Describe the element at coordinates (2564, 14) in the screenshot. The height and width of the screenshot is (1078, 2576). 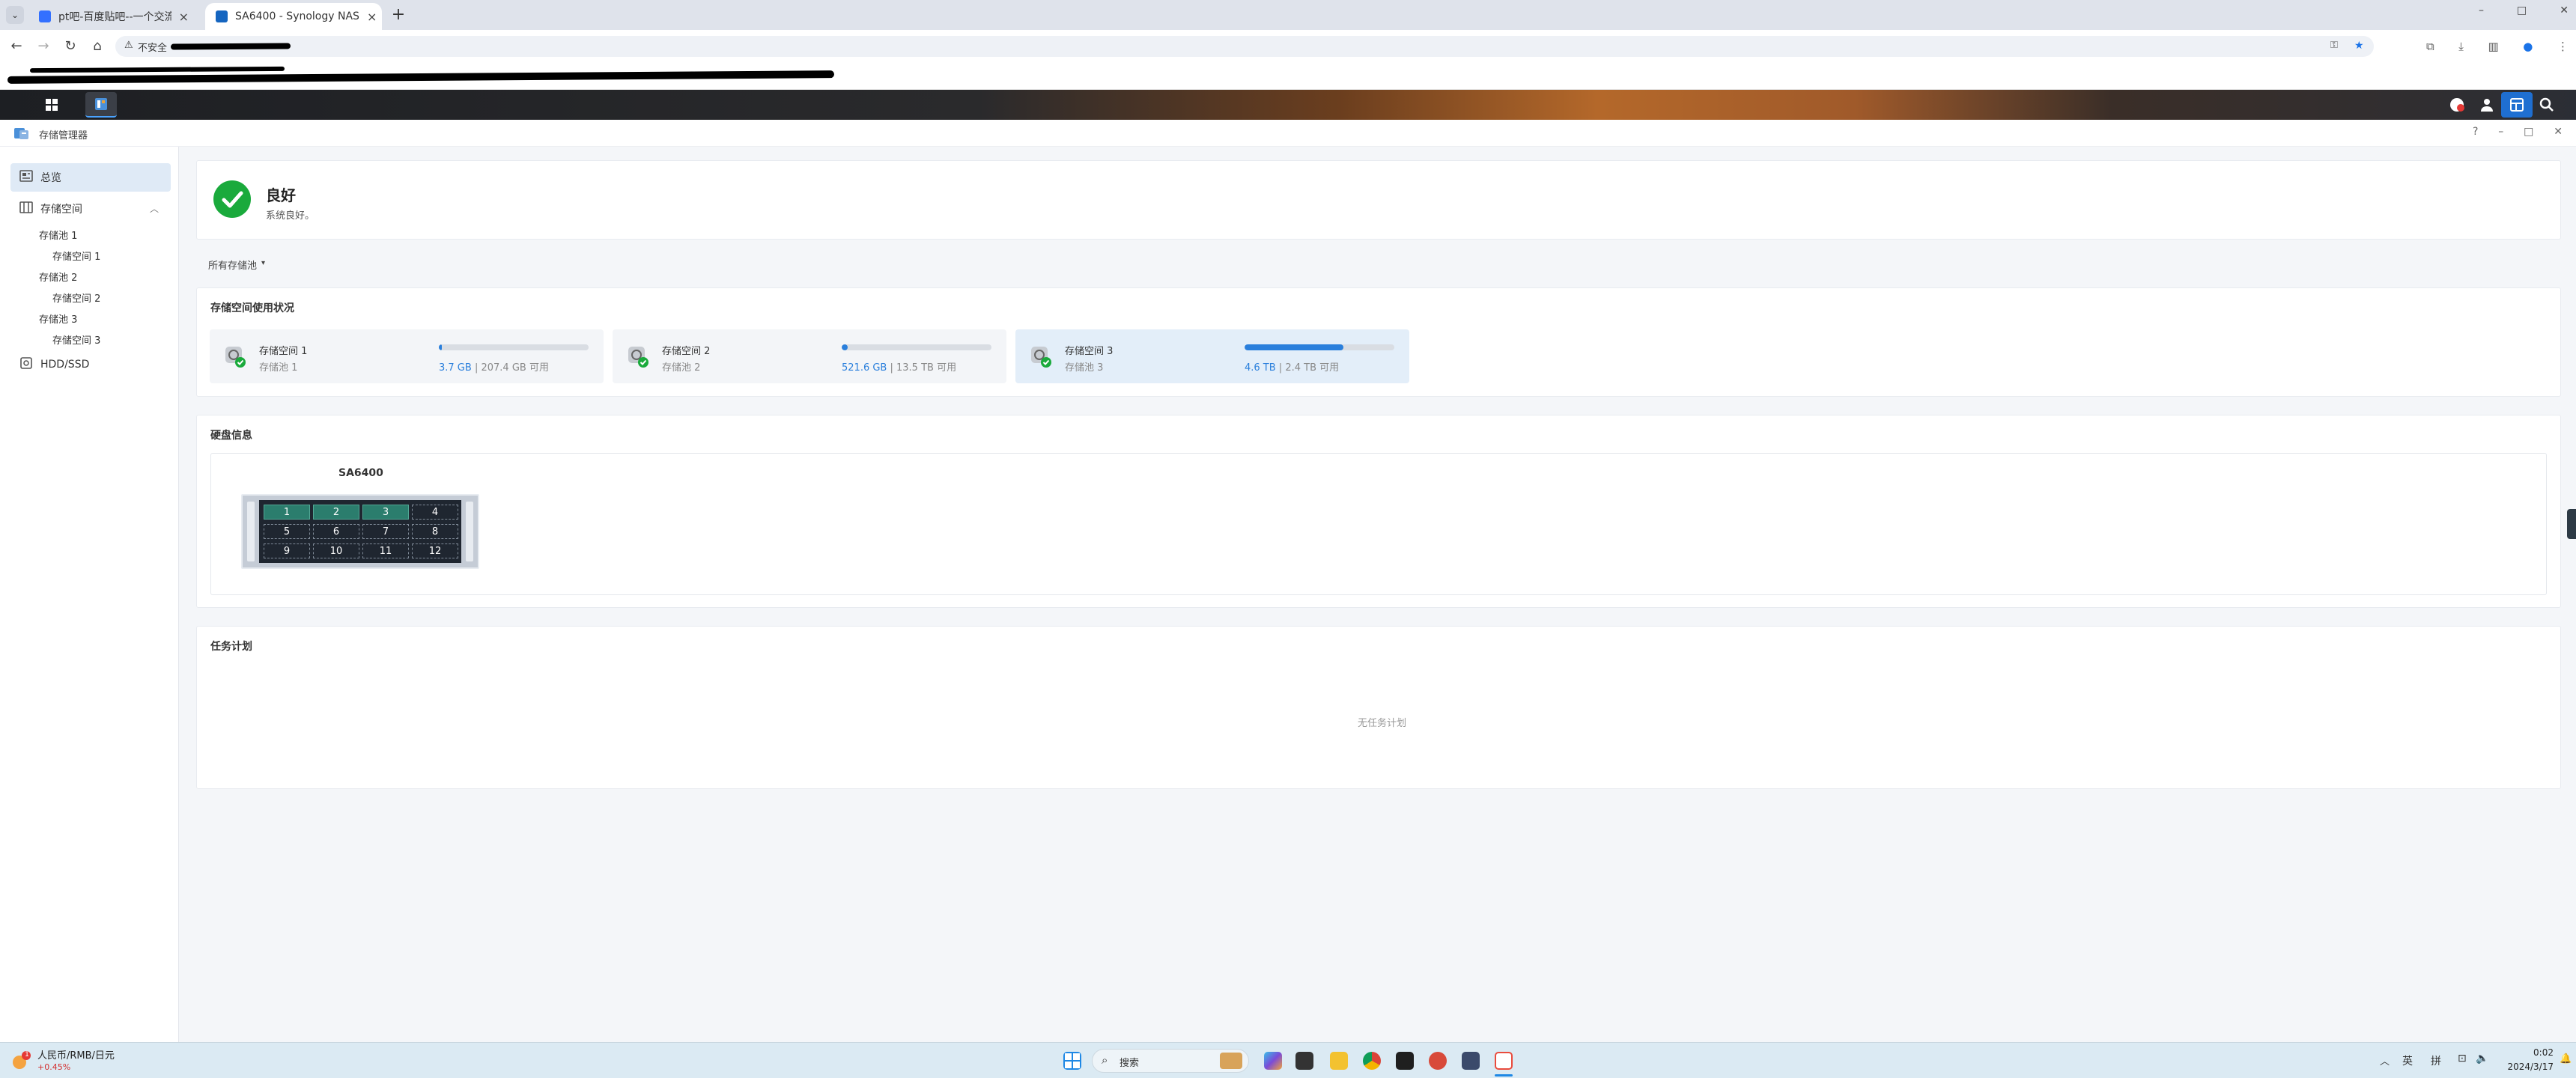
I see `close-window-button: ✕` at that location.